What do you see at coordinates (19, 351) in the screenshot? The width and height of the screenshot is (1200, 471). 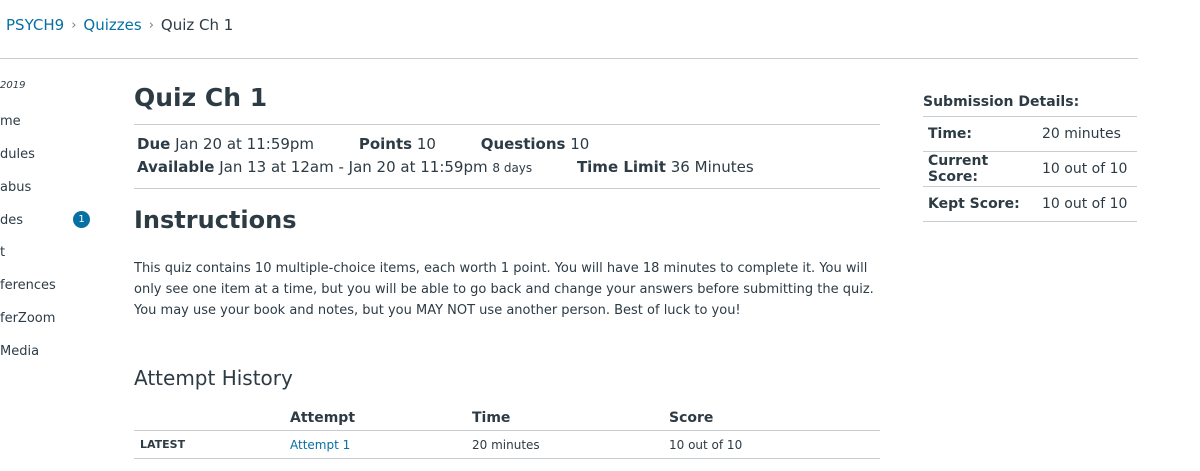 I see `nav-item-media: Media` at bounding box center [19, 351].